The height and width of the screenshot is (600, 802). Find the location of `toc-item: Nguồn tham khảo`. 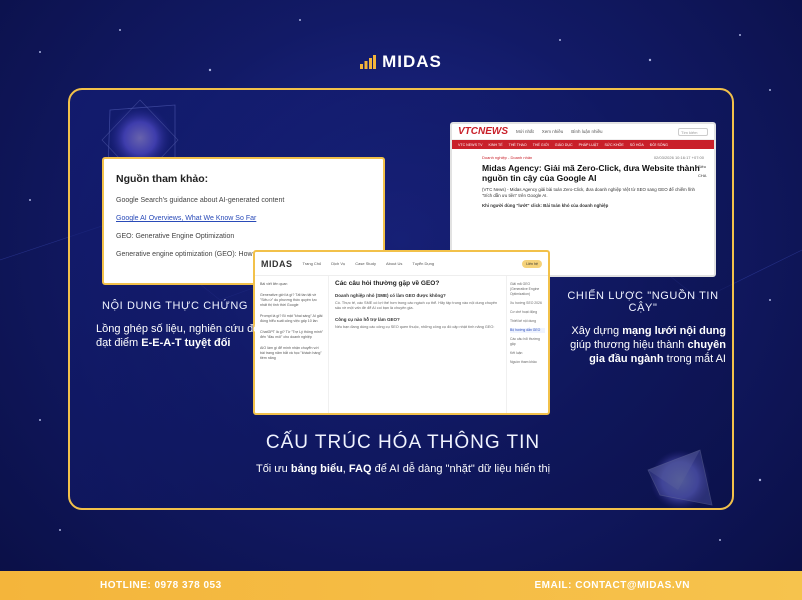

toc-item: Nguồn tham khảo is located at coordinates (527, 362).